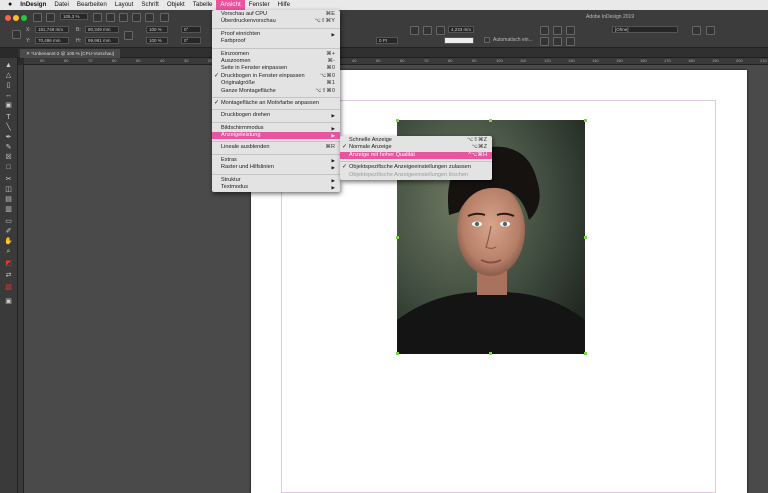  Describe the element at coordinates (8, 66) in the screenshot. I see `selection-tool-icon: ▲` at that location.